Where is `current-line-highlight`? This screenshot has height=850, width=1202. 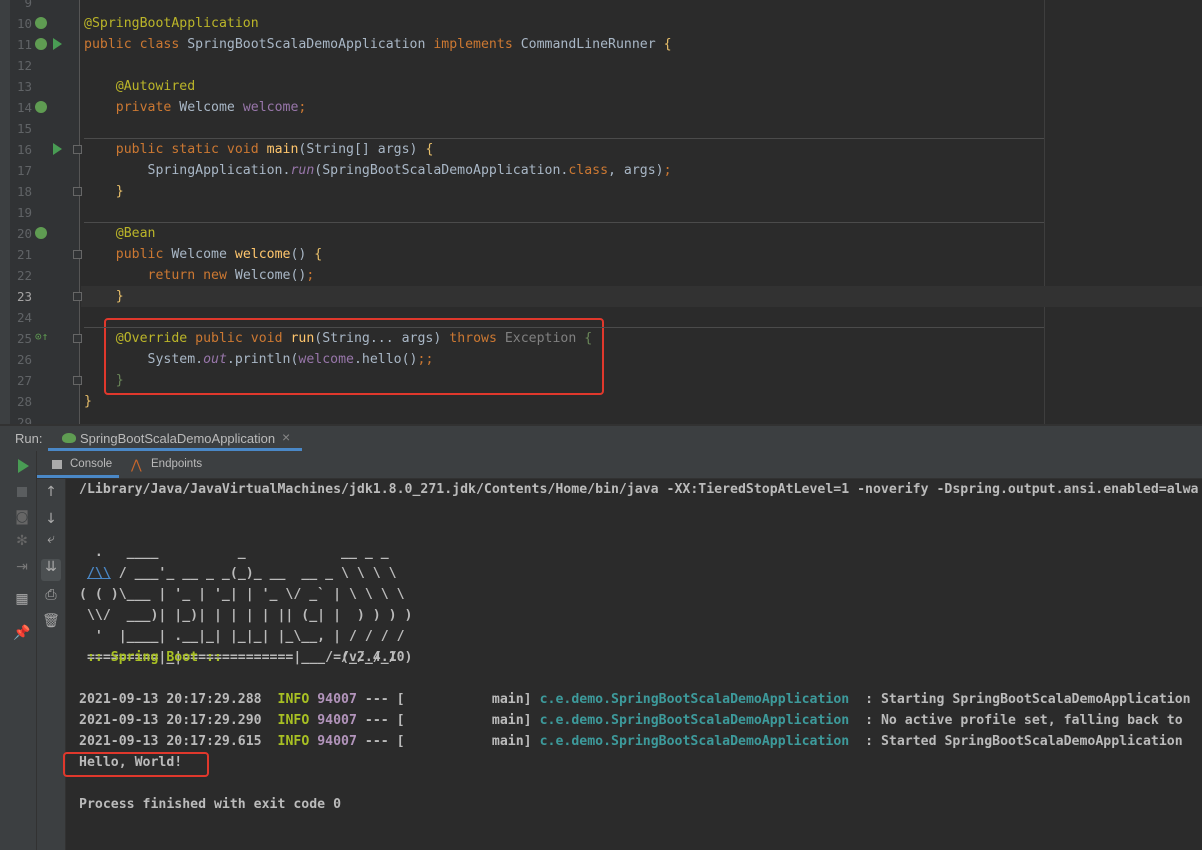
current-line-highlight is located at coordinates (641, 296).